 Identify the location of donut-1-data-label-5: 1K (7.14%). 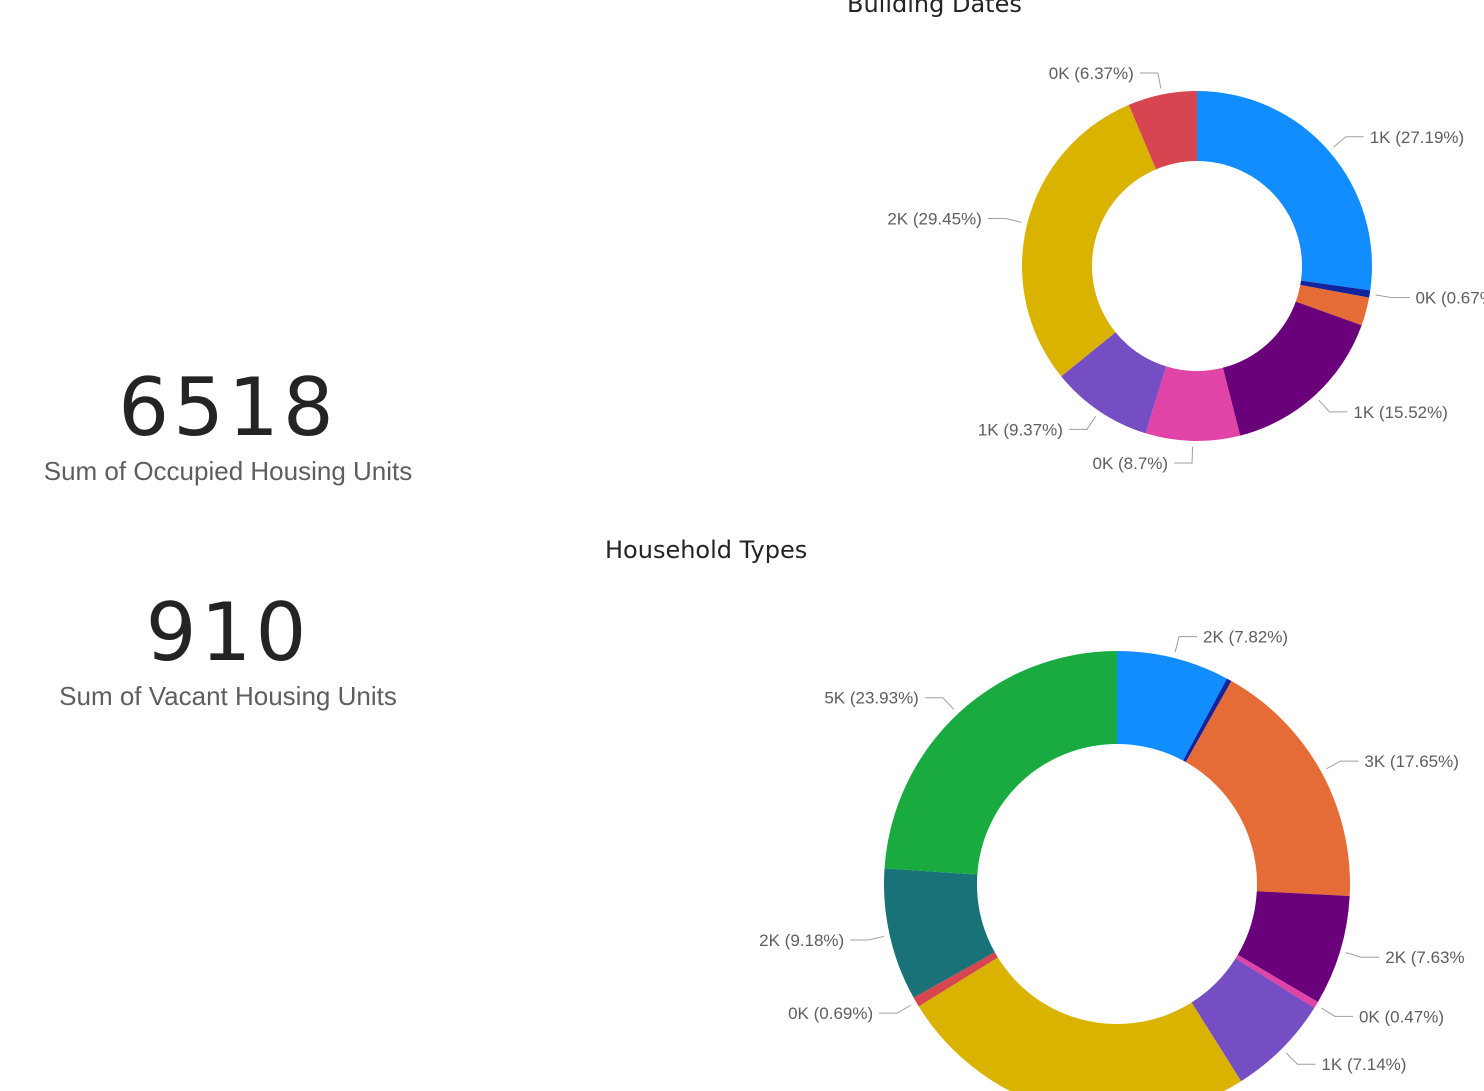
(1363, 1064).